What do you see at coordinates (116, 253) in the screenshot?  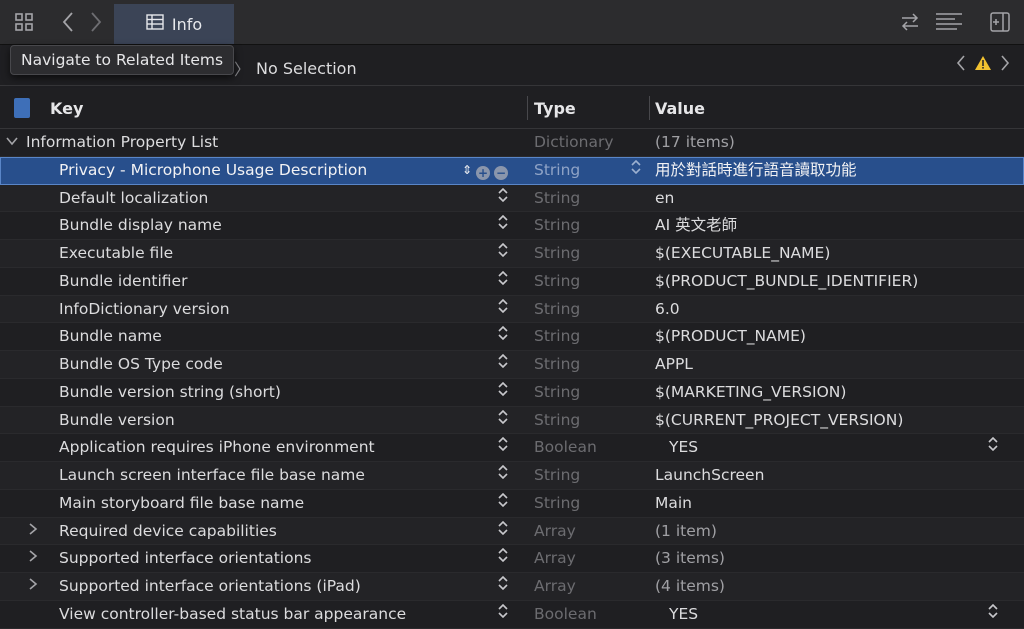 I see `row-key: Executable file` at bounding box center [116, 253].